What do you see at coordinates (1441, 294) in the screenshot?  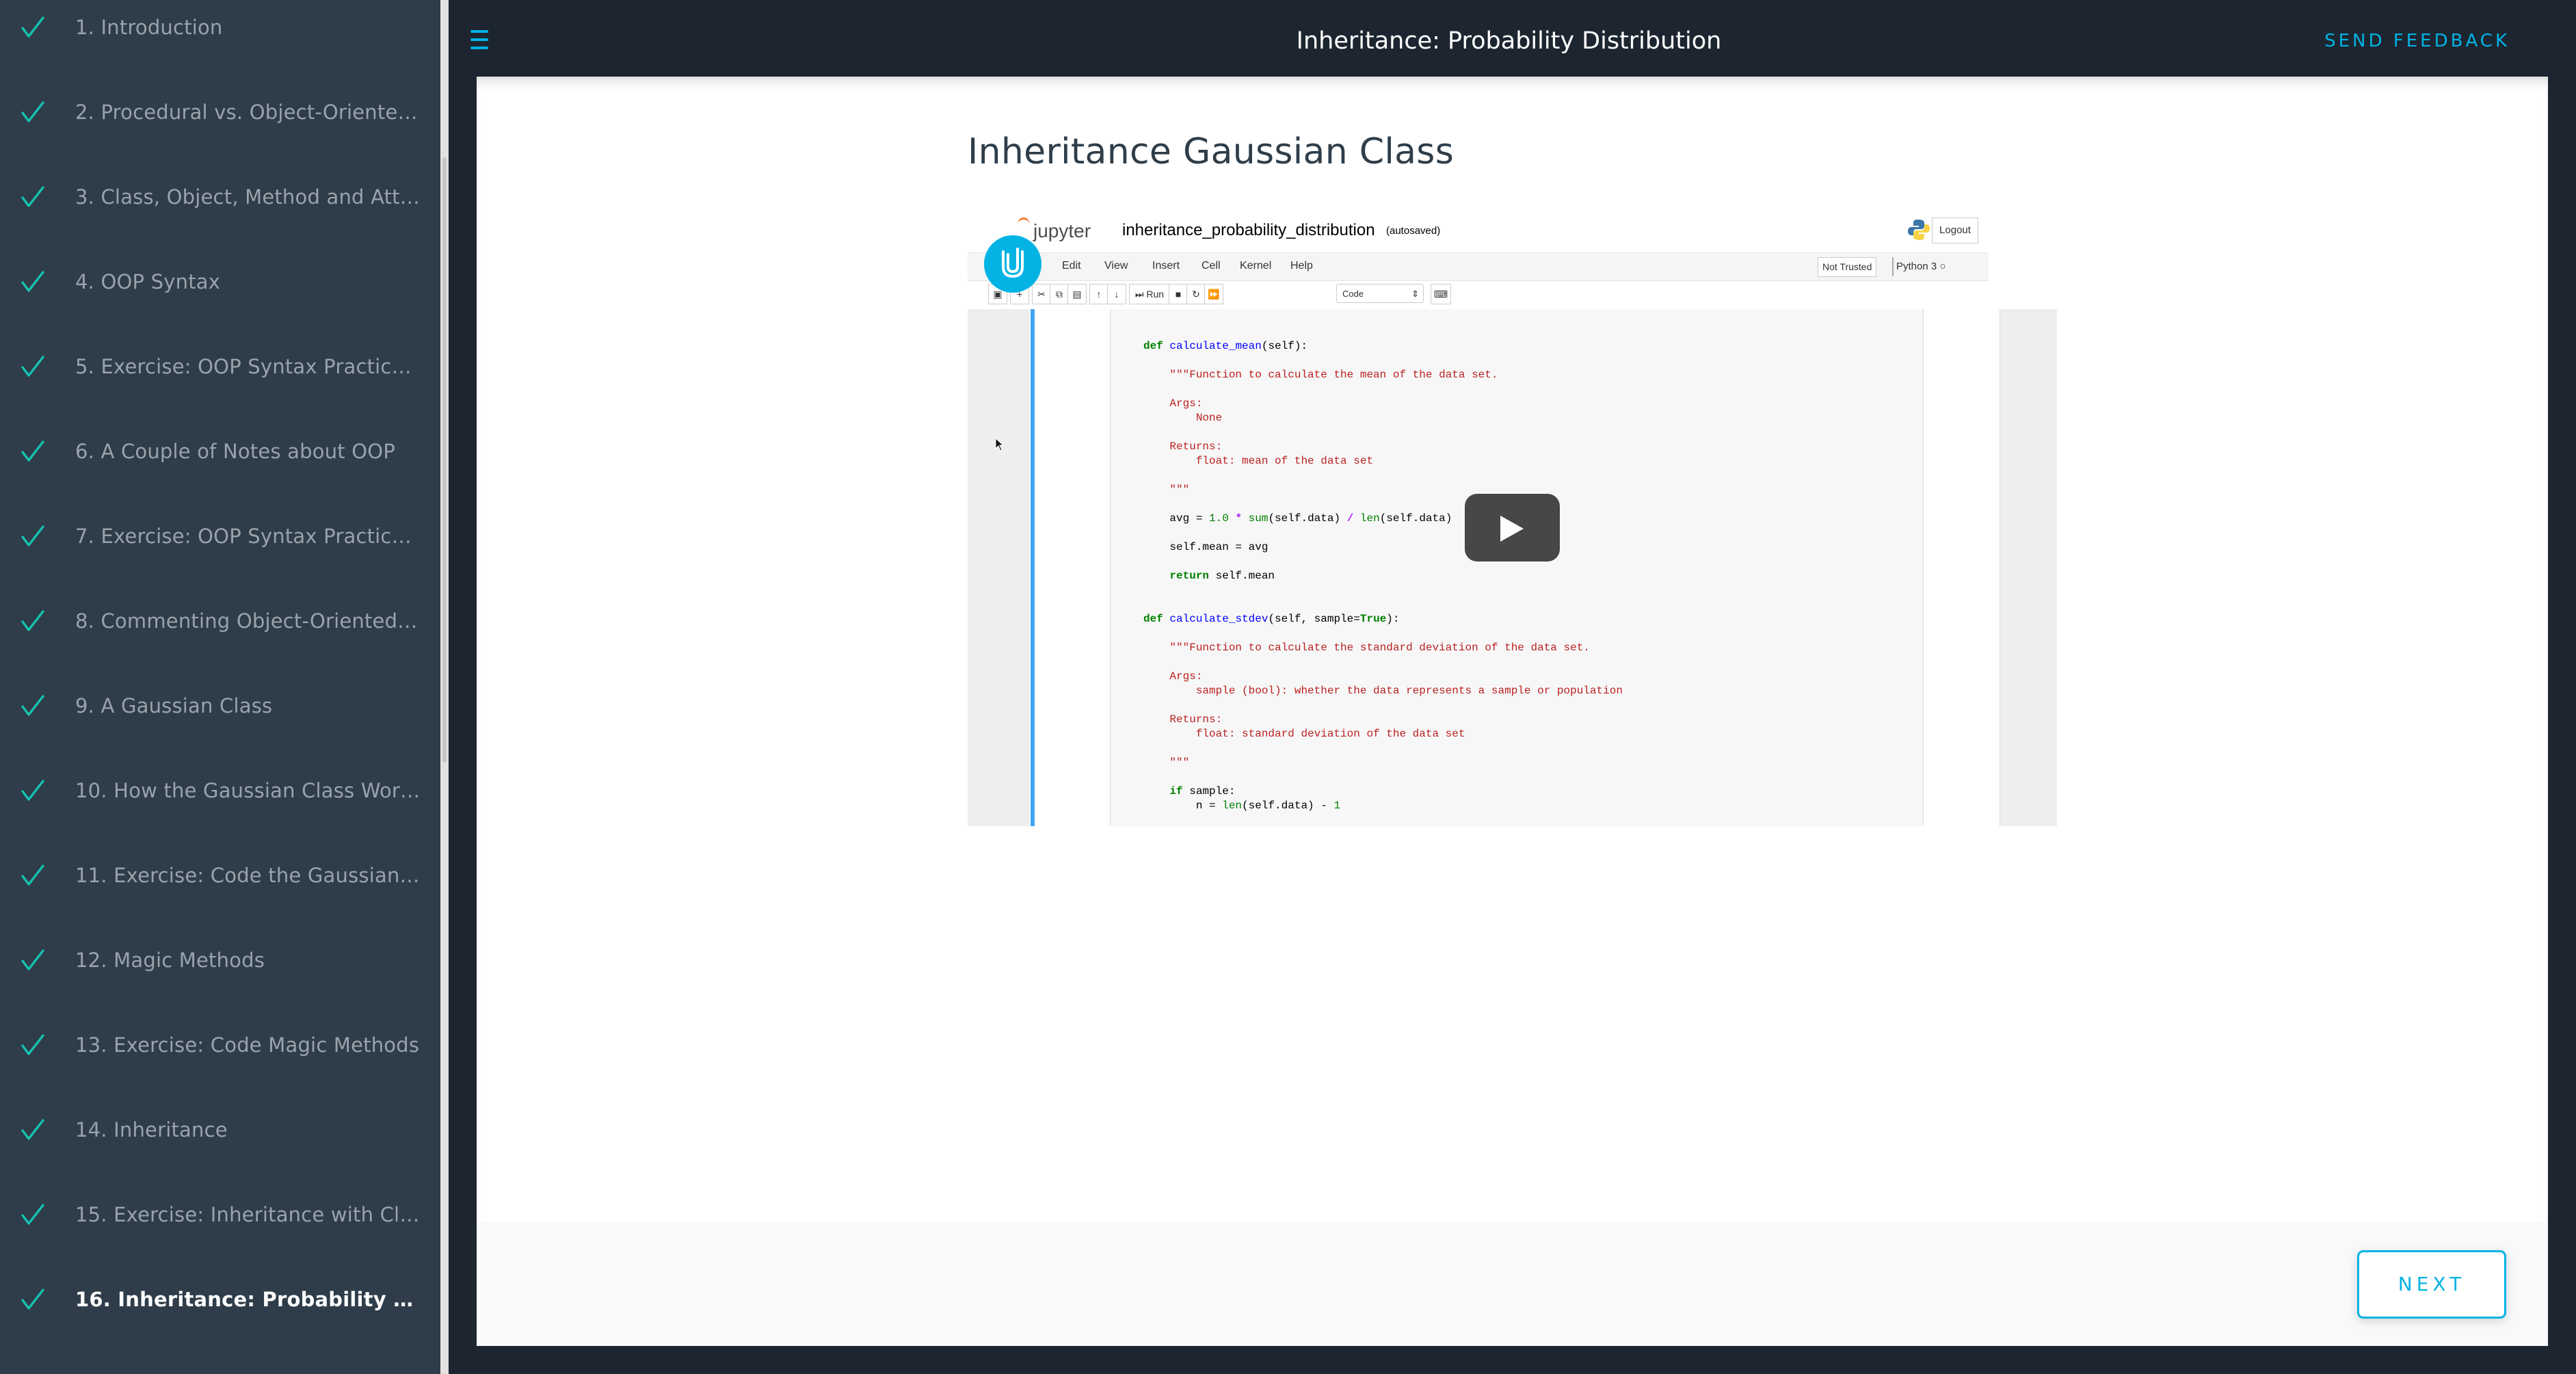 I see `keyboard-icon: ⌨` at bounding box center [1441, 294].